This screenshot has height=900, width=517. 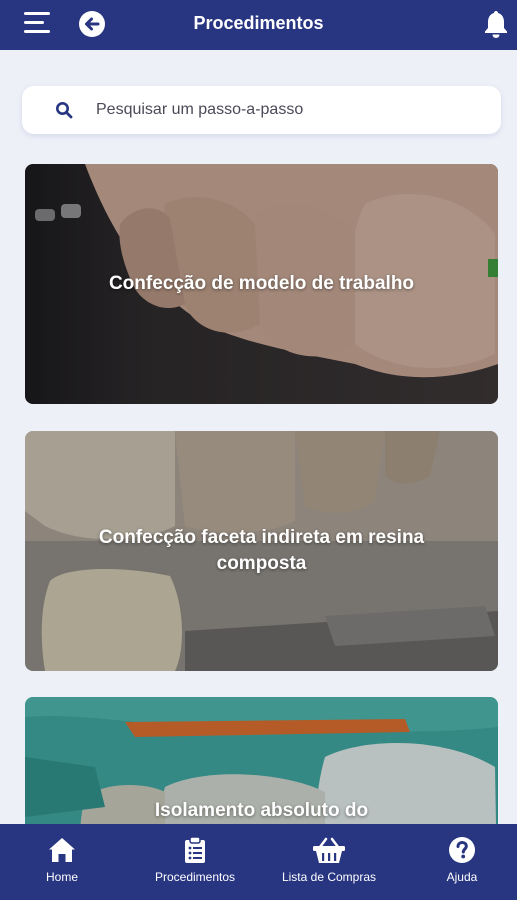 I want to click on nav-item-procedimentos: Procedimentos, so click(x=195, y=862).